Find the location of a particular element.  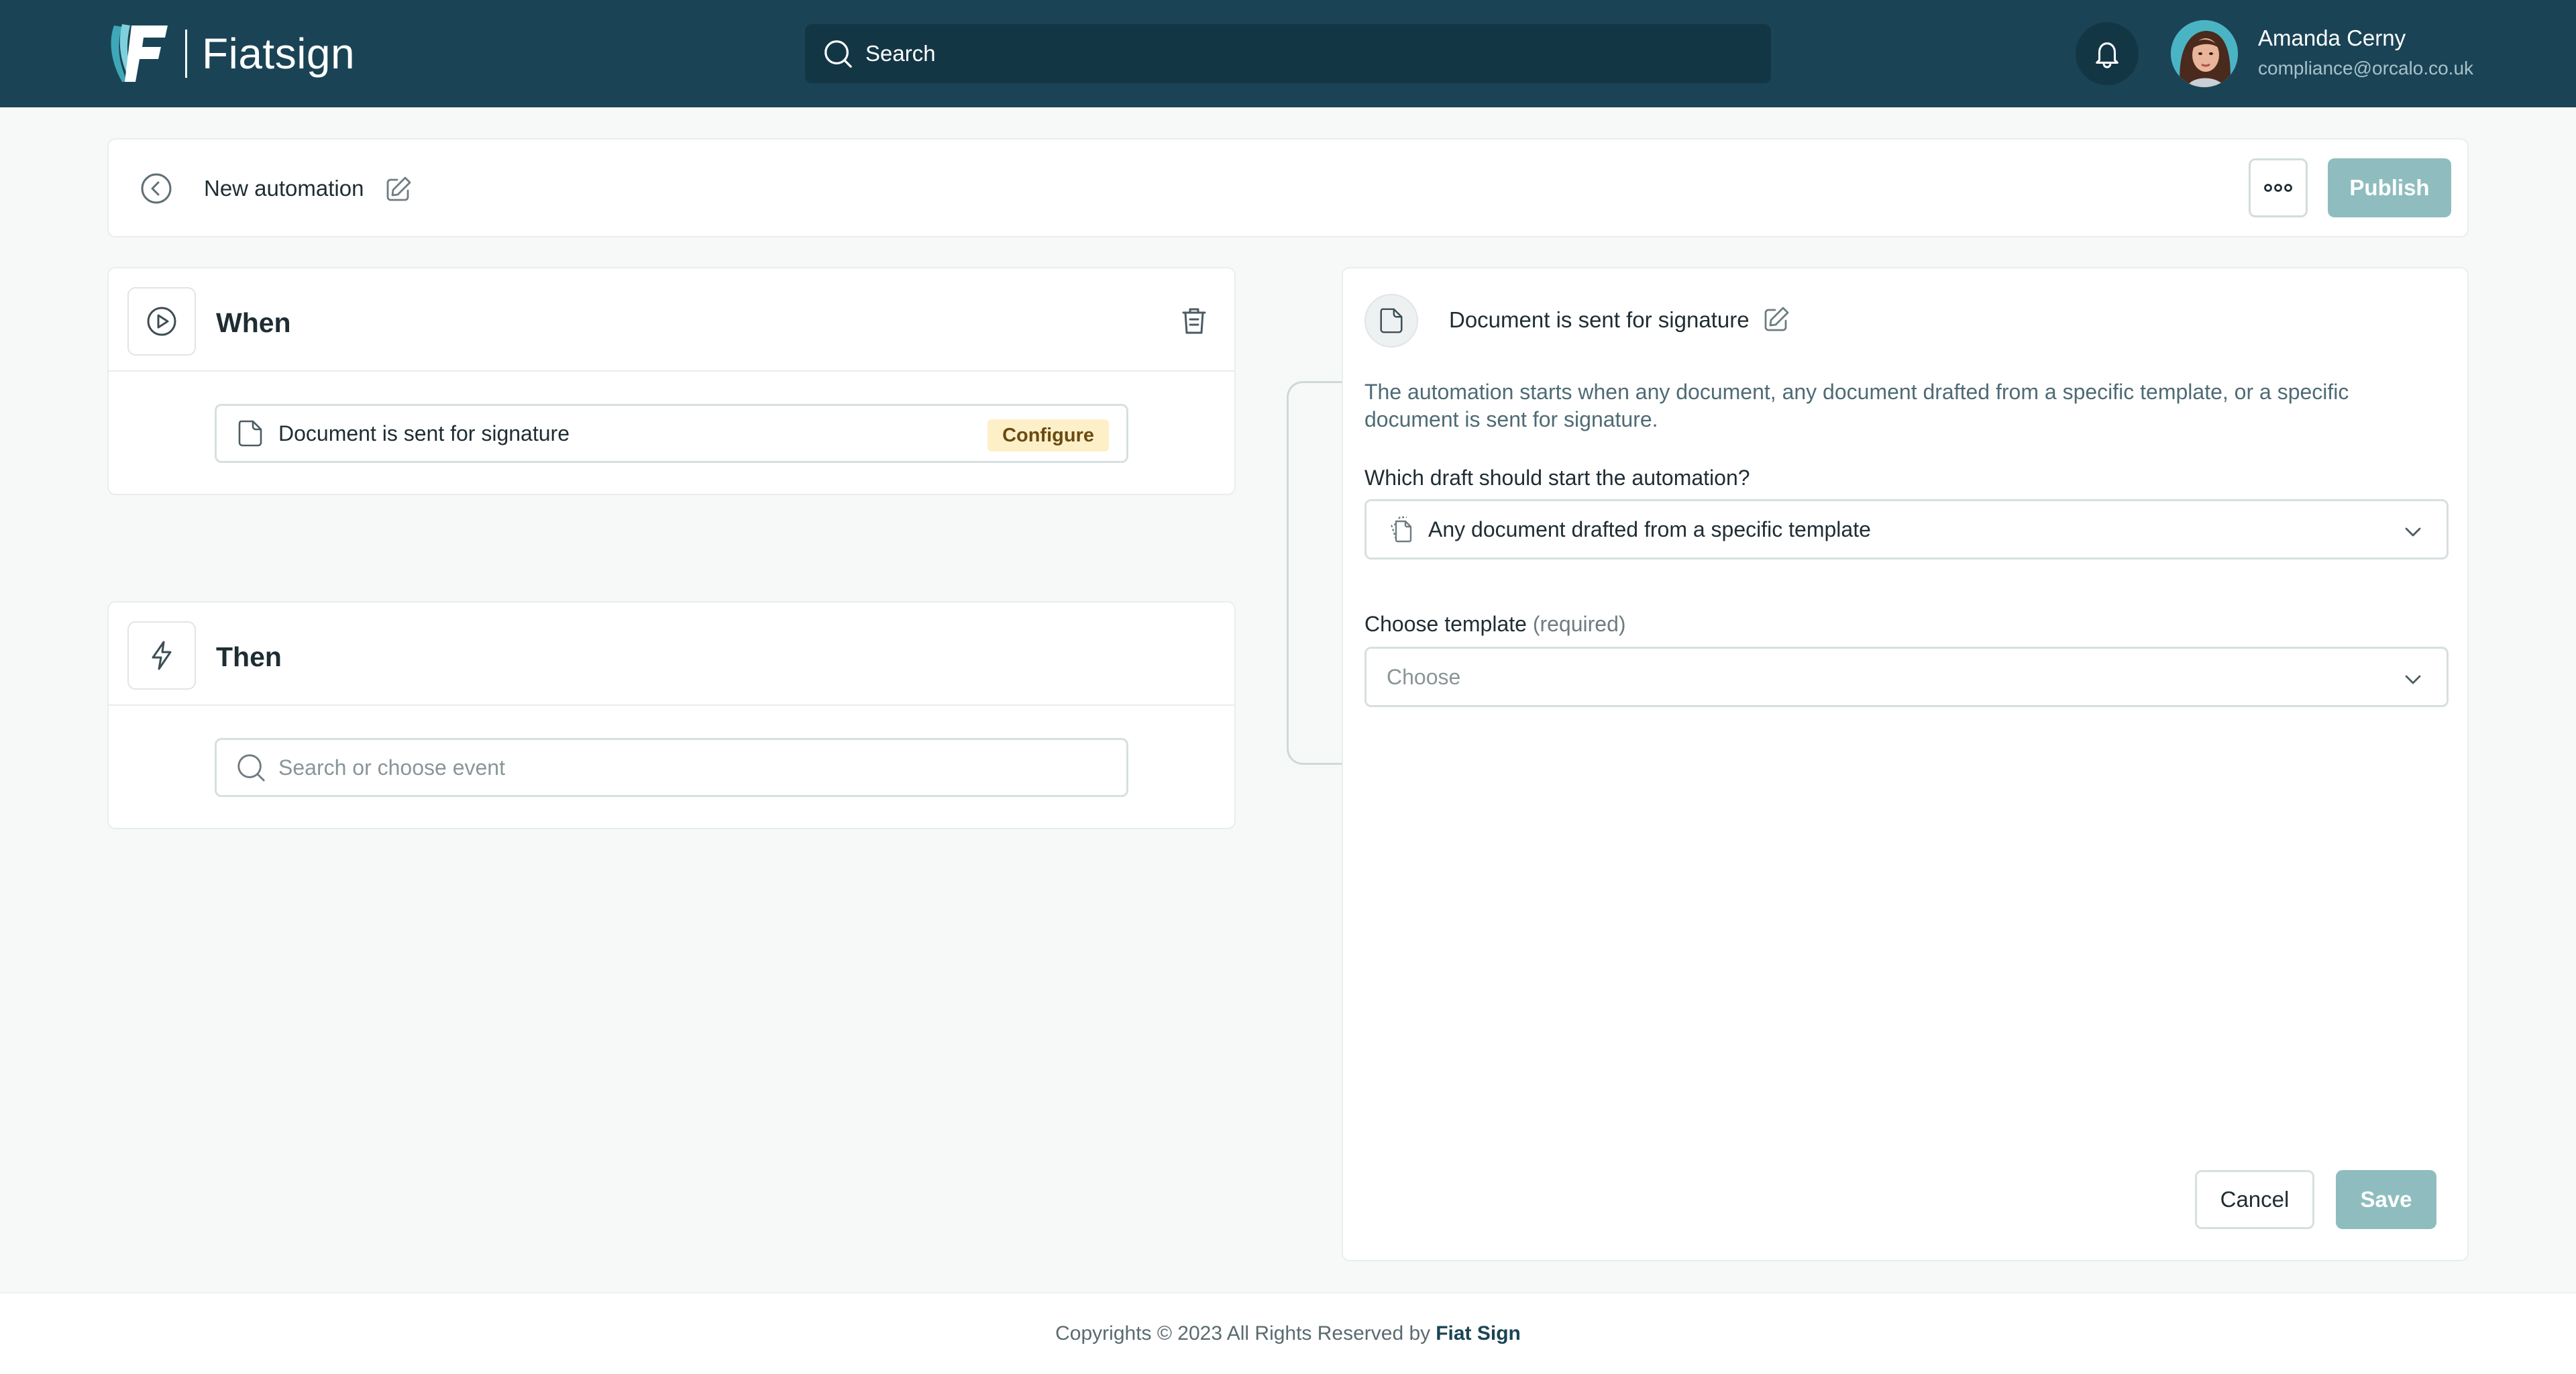

more-options-button is located at coordinates (2278, 188).